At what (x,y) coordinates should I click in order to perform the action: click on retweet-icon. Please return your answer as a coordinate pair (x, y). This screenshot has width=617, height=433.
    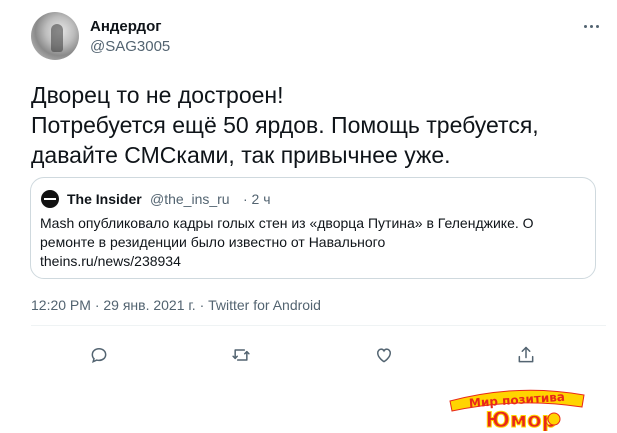
    Looking at the image, I should click on (241, 355).